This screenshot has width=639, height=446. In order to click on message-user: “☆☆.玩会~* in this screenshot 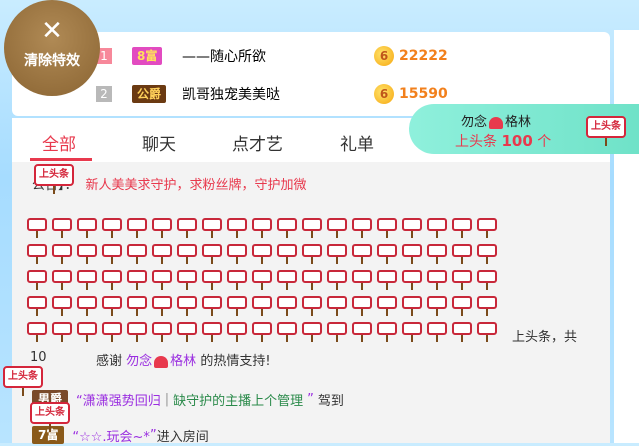, I will do `click(111, 435)`.